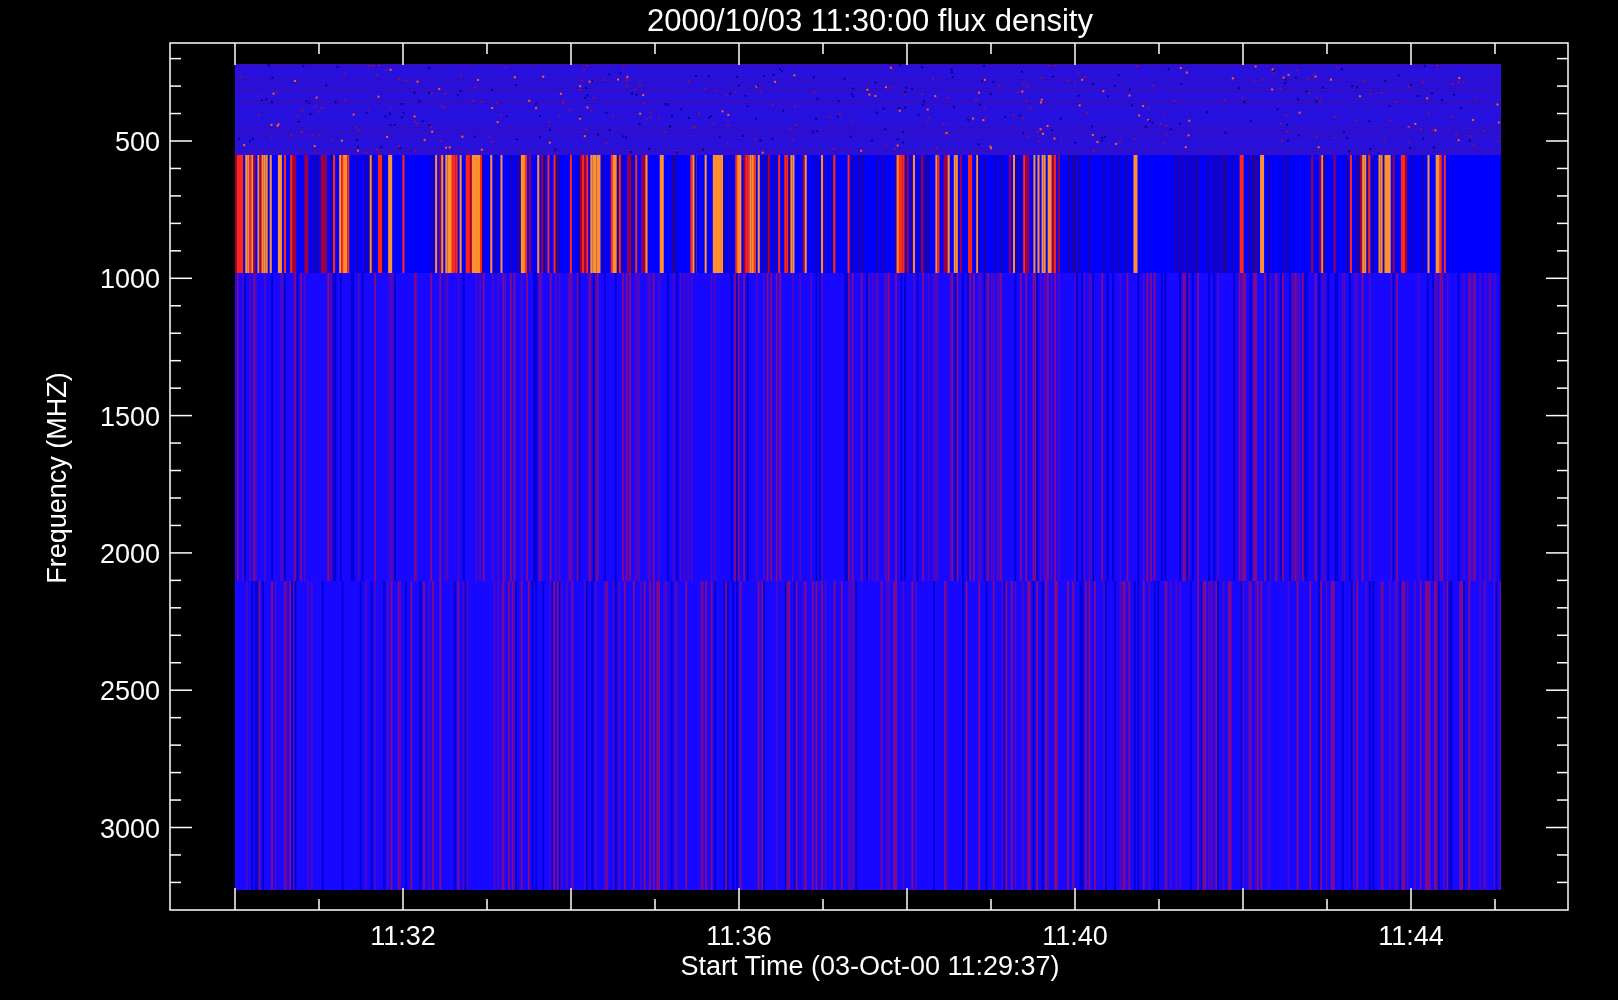 Image resolution: width=1618 pixels, height=1000 pixels. What do you see at coordinates (57, 478) in the screenshot?
I see `axis-label: Frequency (MHZ)` at bounding box center [57, 478].